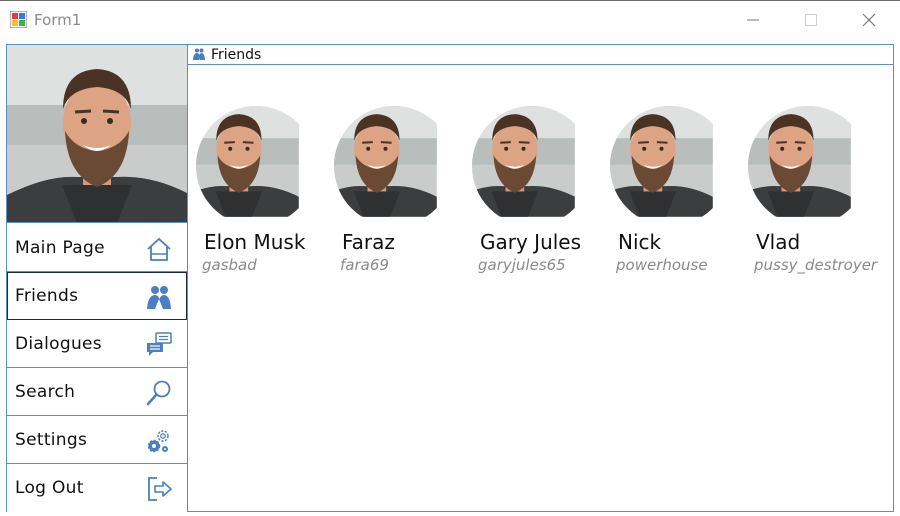 The image size is (900, 516). What do you see at coordinates (368, 242) in the screenshot?
I see `friend-name: Faraz` at bounding box center [368, 242].